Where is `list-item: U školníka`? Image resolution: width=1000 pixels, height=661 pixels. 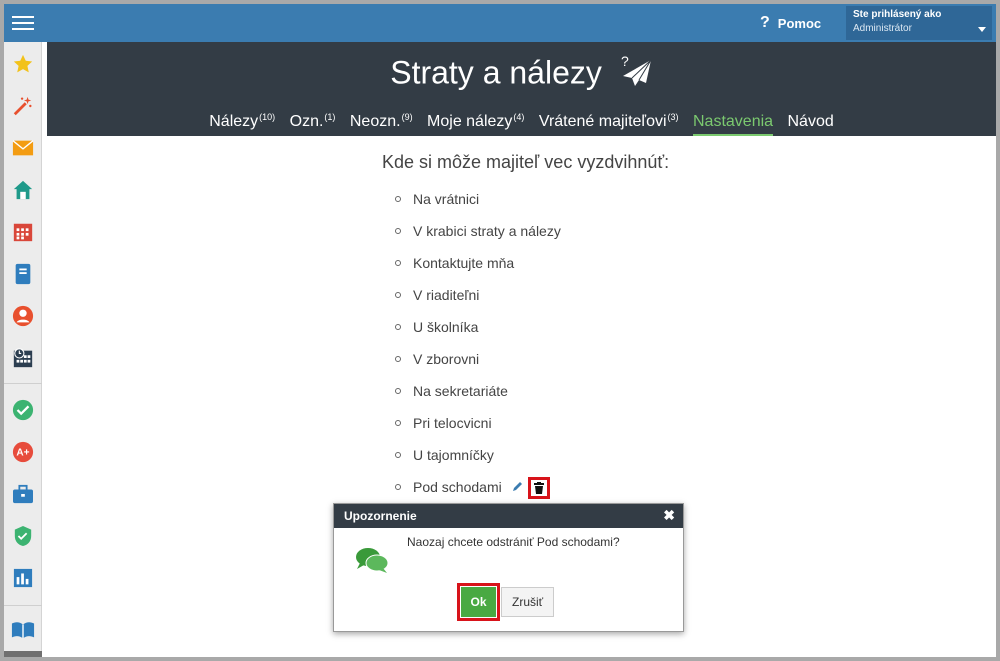 list-item: U školníka is located at coordinates (478, 330).